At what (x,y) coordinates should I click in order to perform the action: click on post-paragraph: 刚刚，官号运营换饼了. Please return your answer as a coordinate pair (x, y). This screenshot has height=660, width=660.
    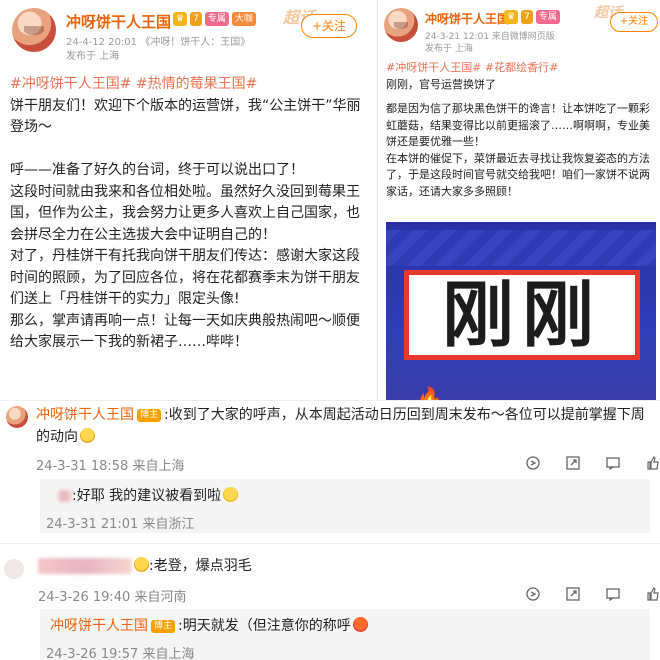
    Looking at the image, I should click on (441, 84).